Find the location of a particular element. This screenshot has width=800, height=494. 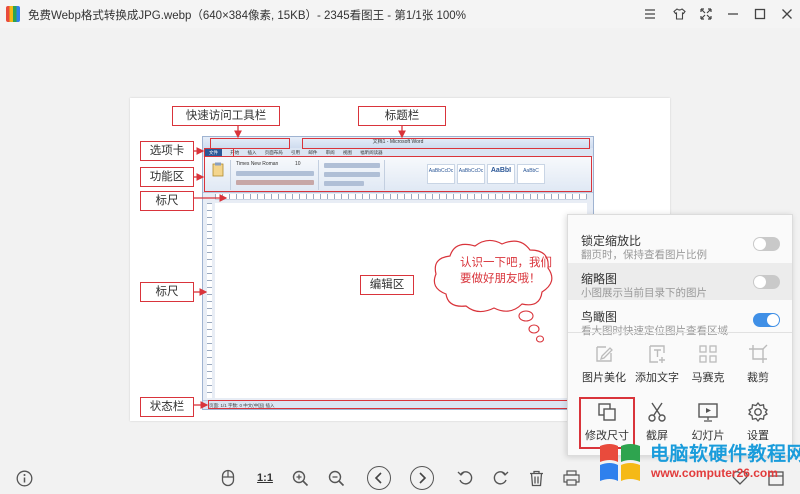

birds-eye-toggle is located at coordinates (766, 320).